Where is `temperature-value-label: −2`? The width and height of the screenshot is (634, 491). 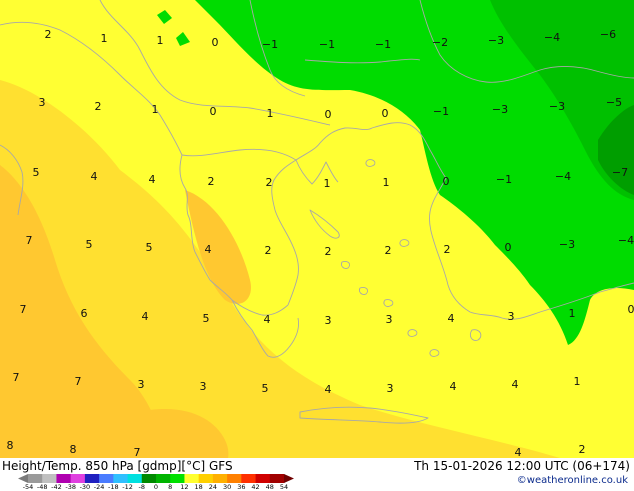
temperature-value-label: −2 is located at coordinates (440, 42).